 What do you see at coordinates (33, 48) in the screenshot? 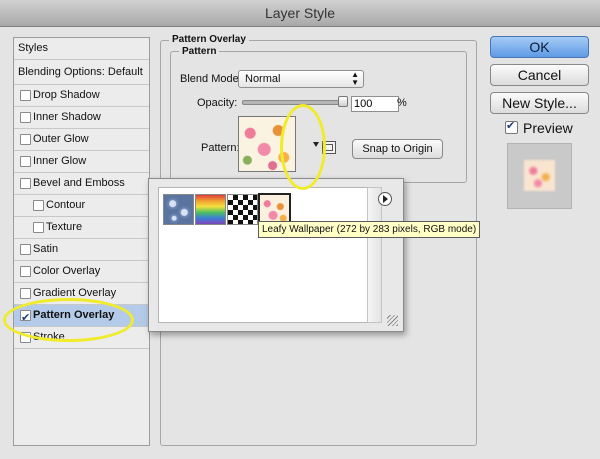
I see `styles-header-label: Styles` at bounding box center [33, 48].